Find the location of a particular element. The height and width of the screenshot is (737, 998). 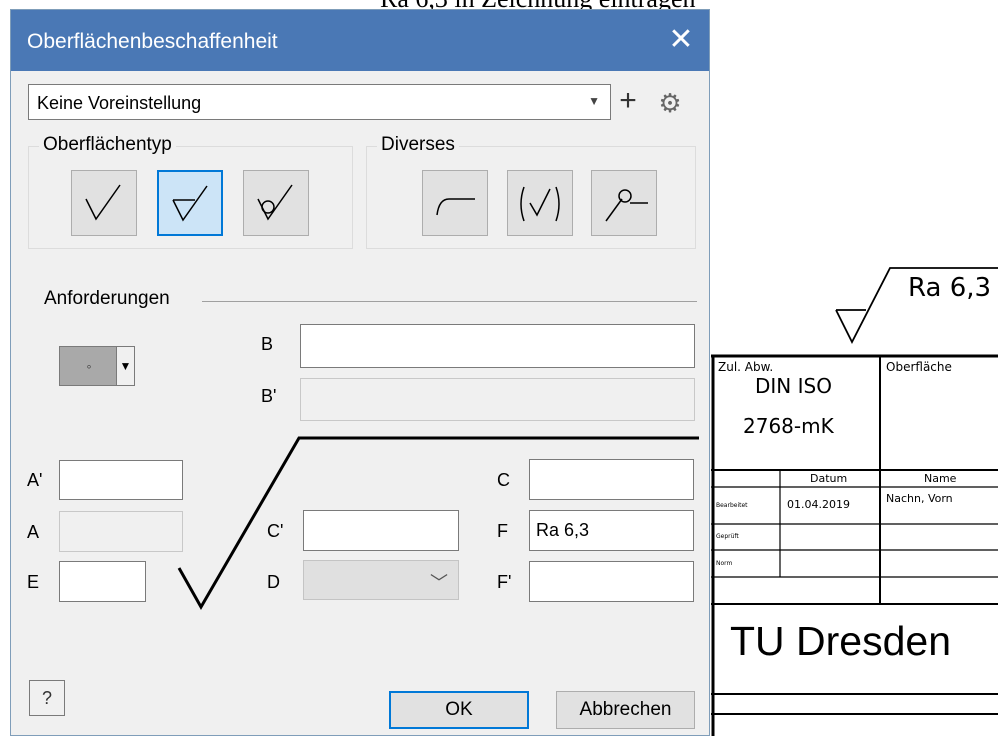

ok-button: OK is located at coordinates (459, 710).